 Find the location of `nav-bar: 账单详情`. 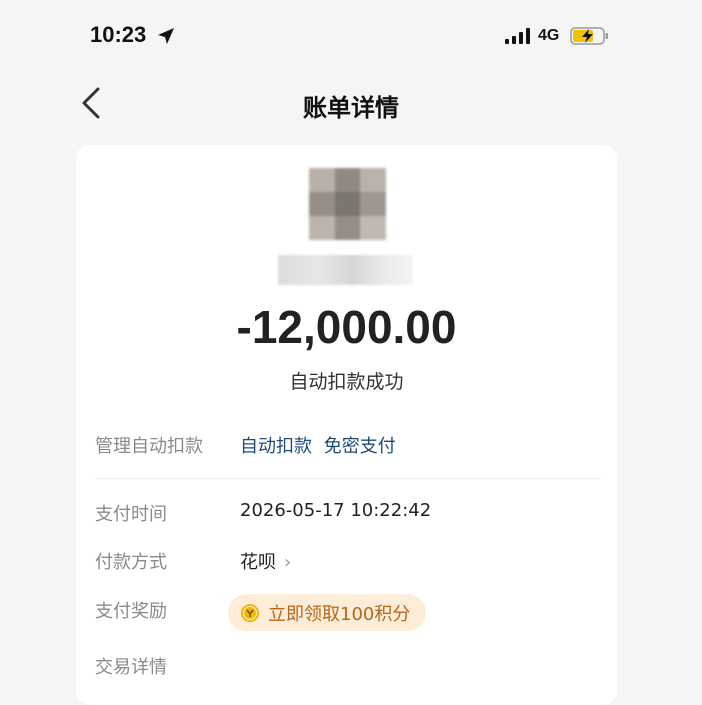

nav-bar: 账单详情 is located at coordinates (351, 103).